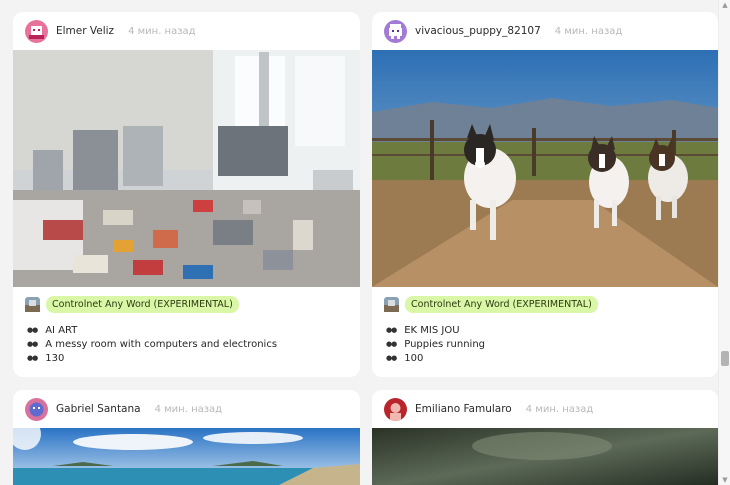  I want to click on param-value: 130, so click(55, 358).